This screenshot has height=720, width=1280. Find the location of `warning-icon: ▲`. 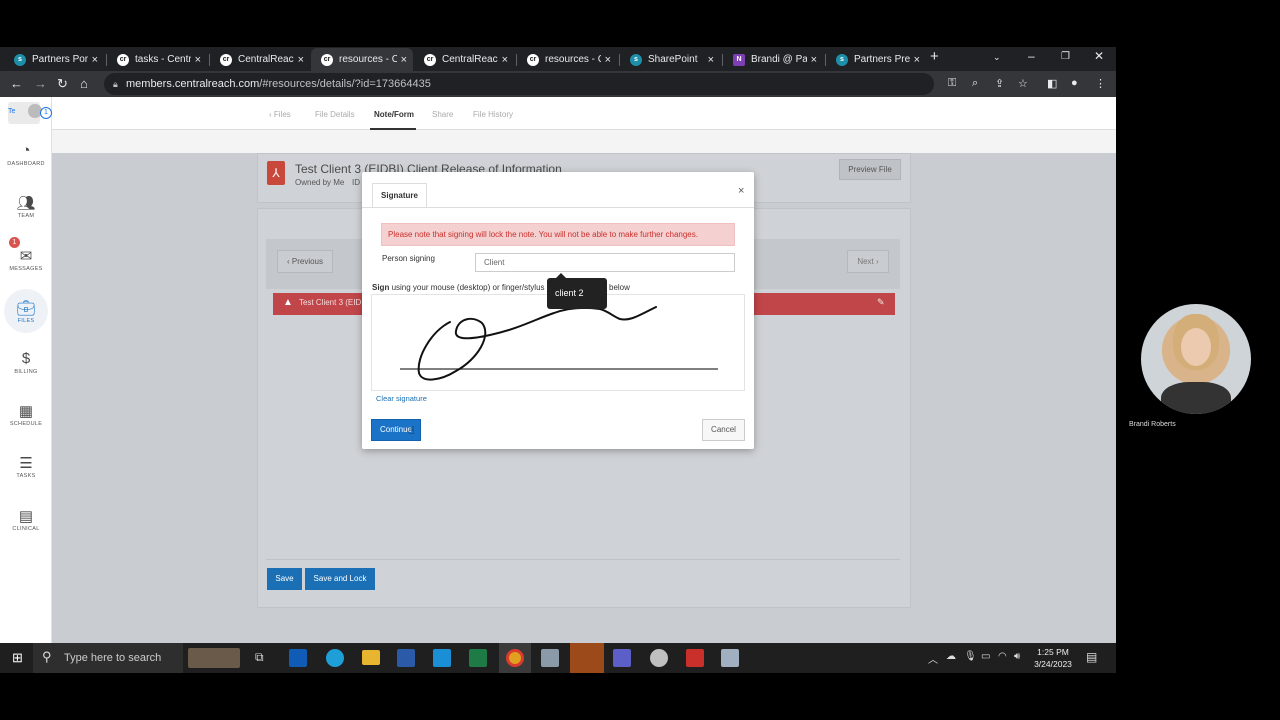

warning-icon: ▲ is located at coordinates (288, 302).